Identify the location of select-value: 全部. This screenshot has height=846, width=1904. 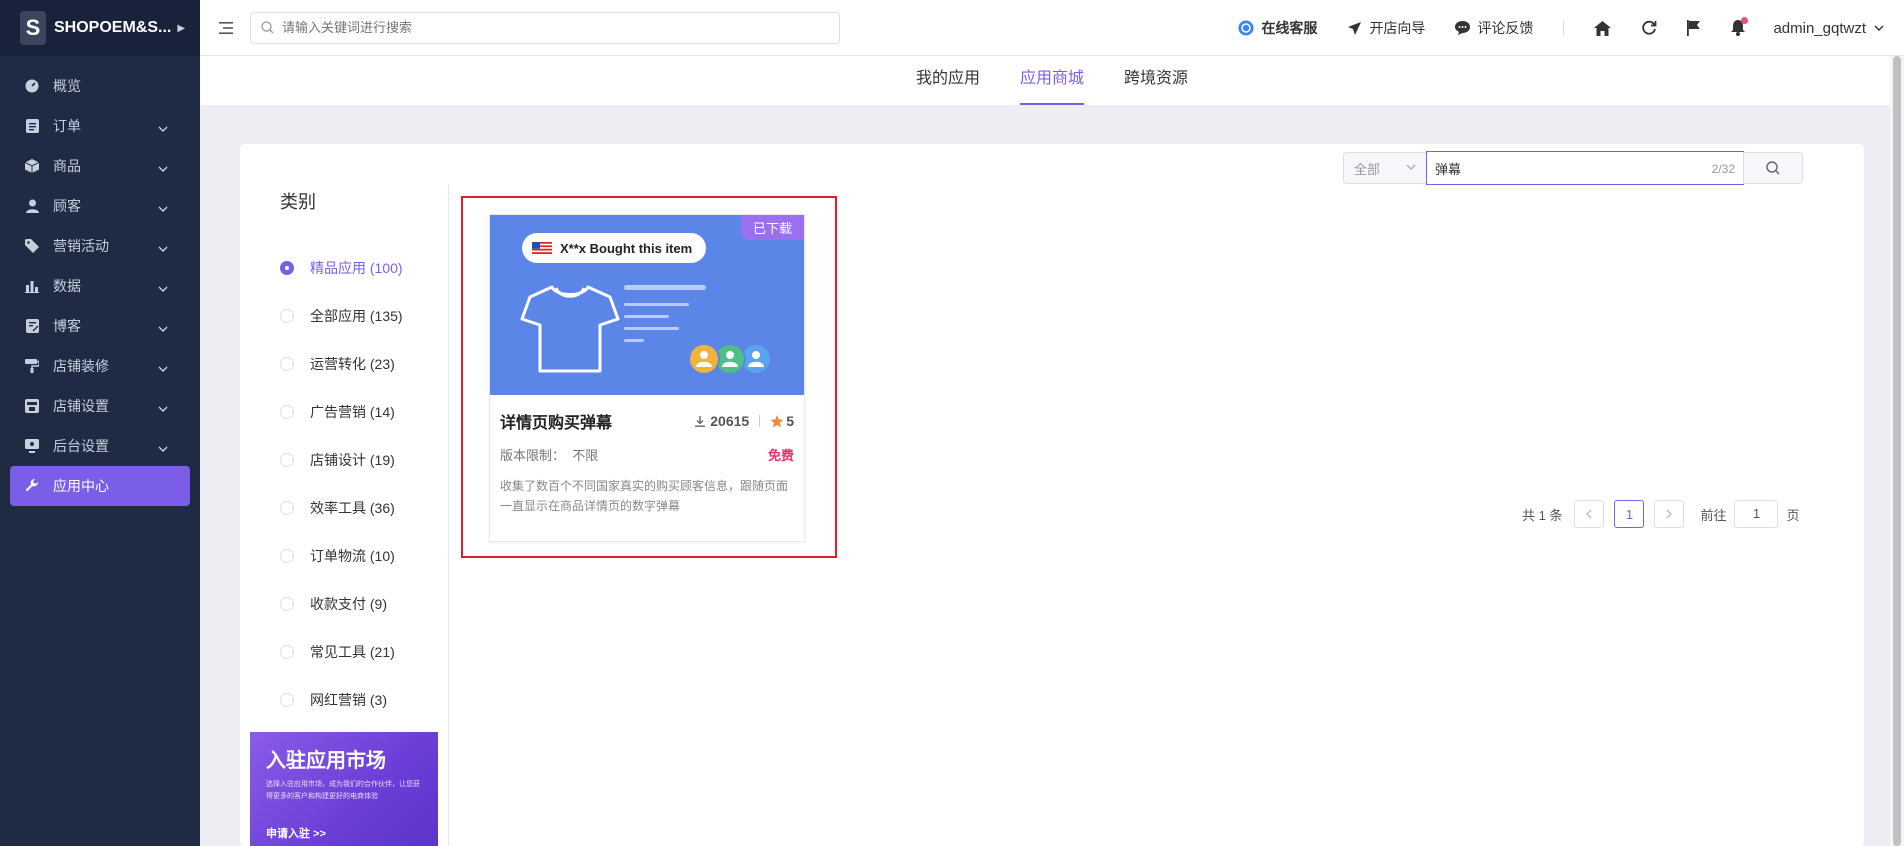
(1367, 169).